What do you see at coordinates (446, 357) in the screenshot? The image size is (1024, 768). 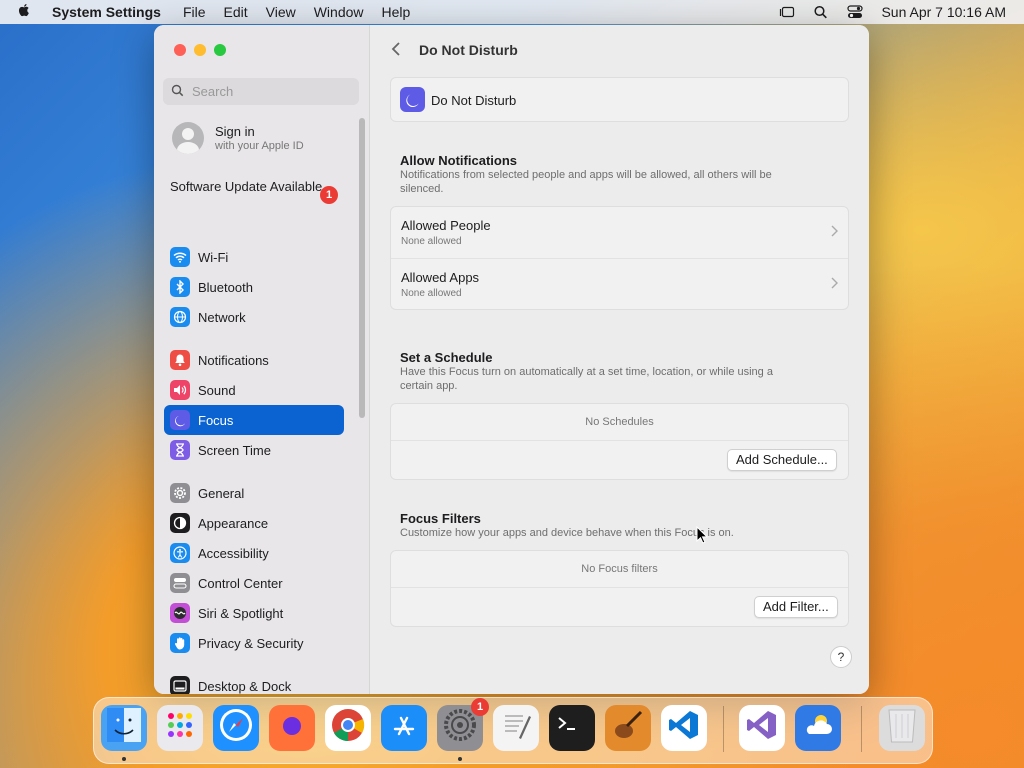 I see `schedule-title: Set a Schedule` at bounding box center [446, 357].